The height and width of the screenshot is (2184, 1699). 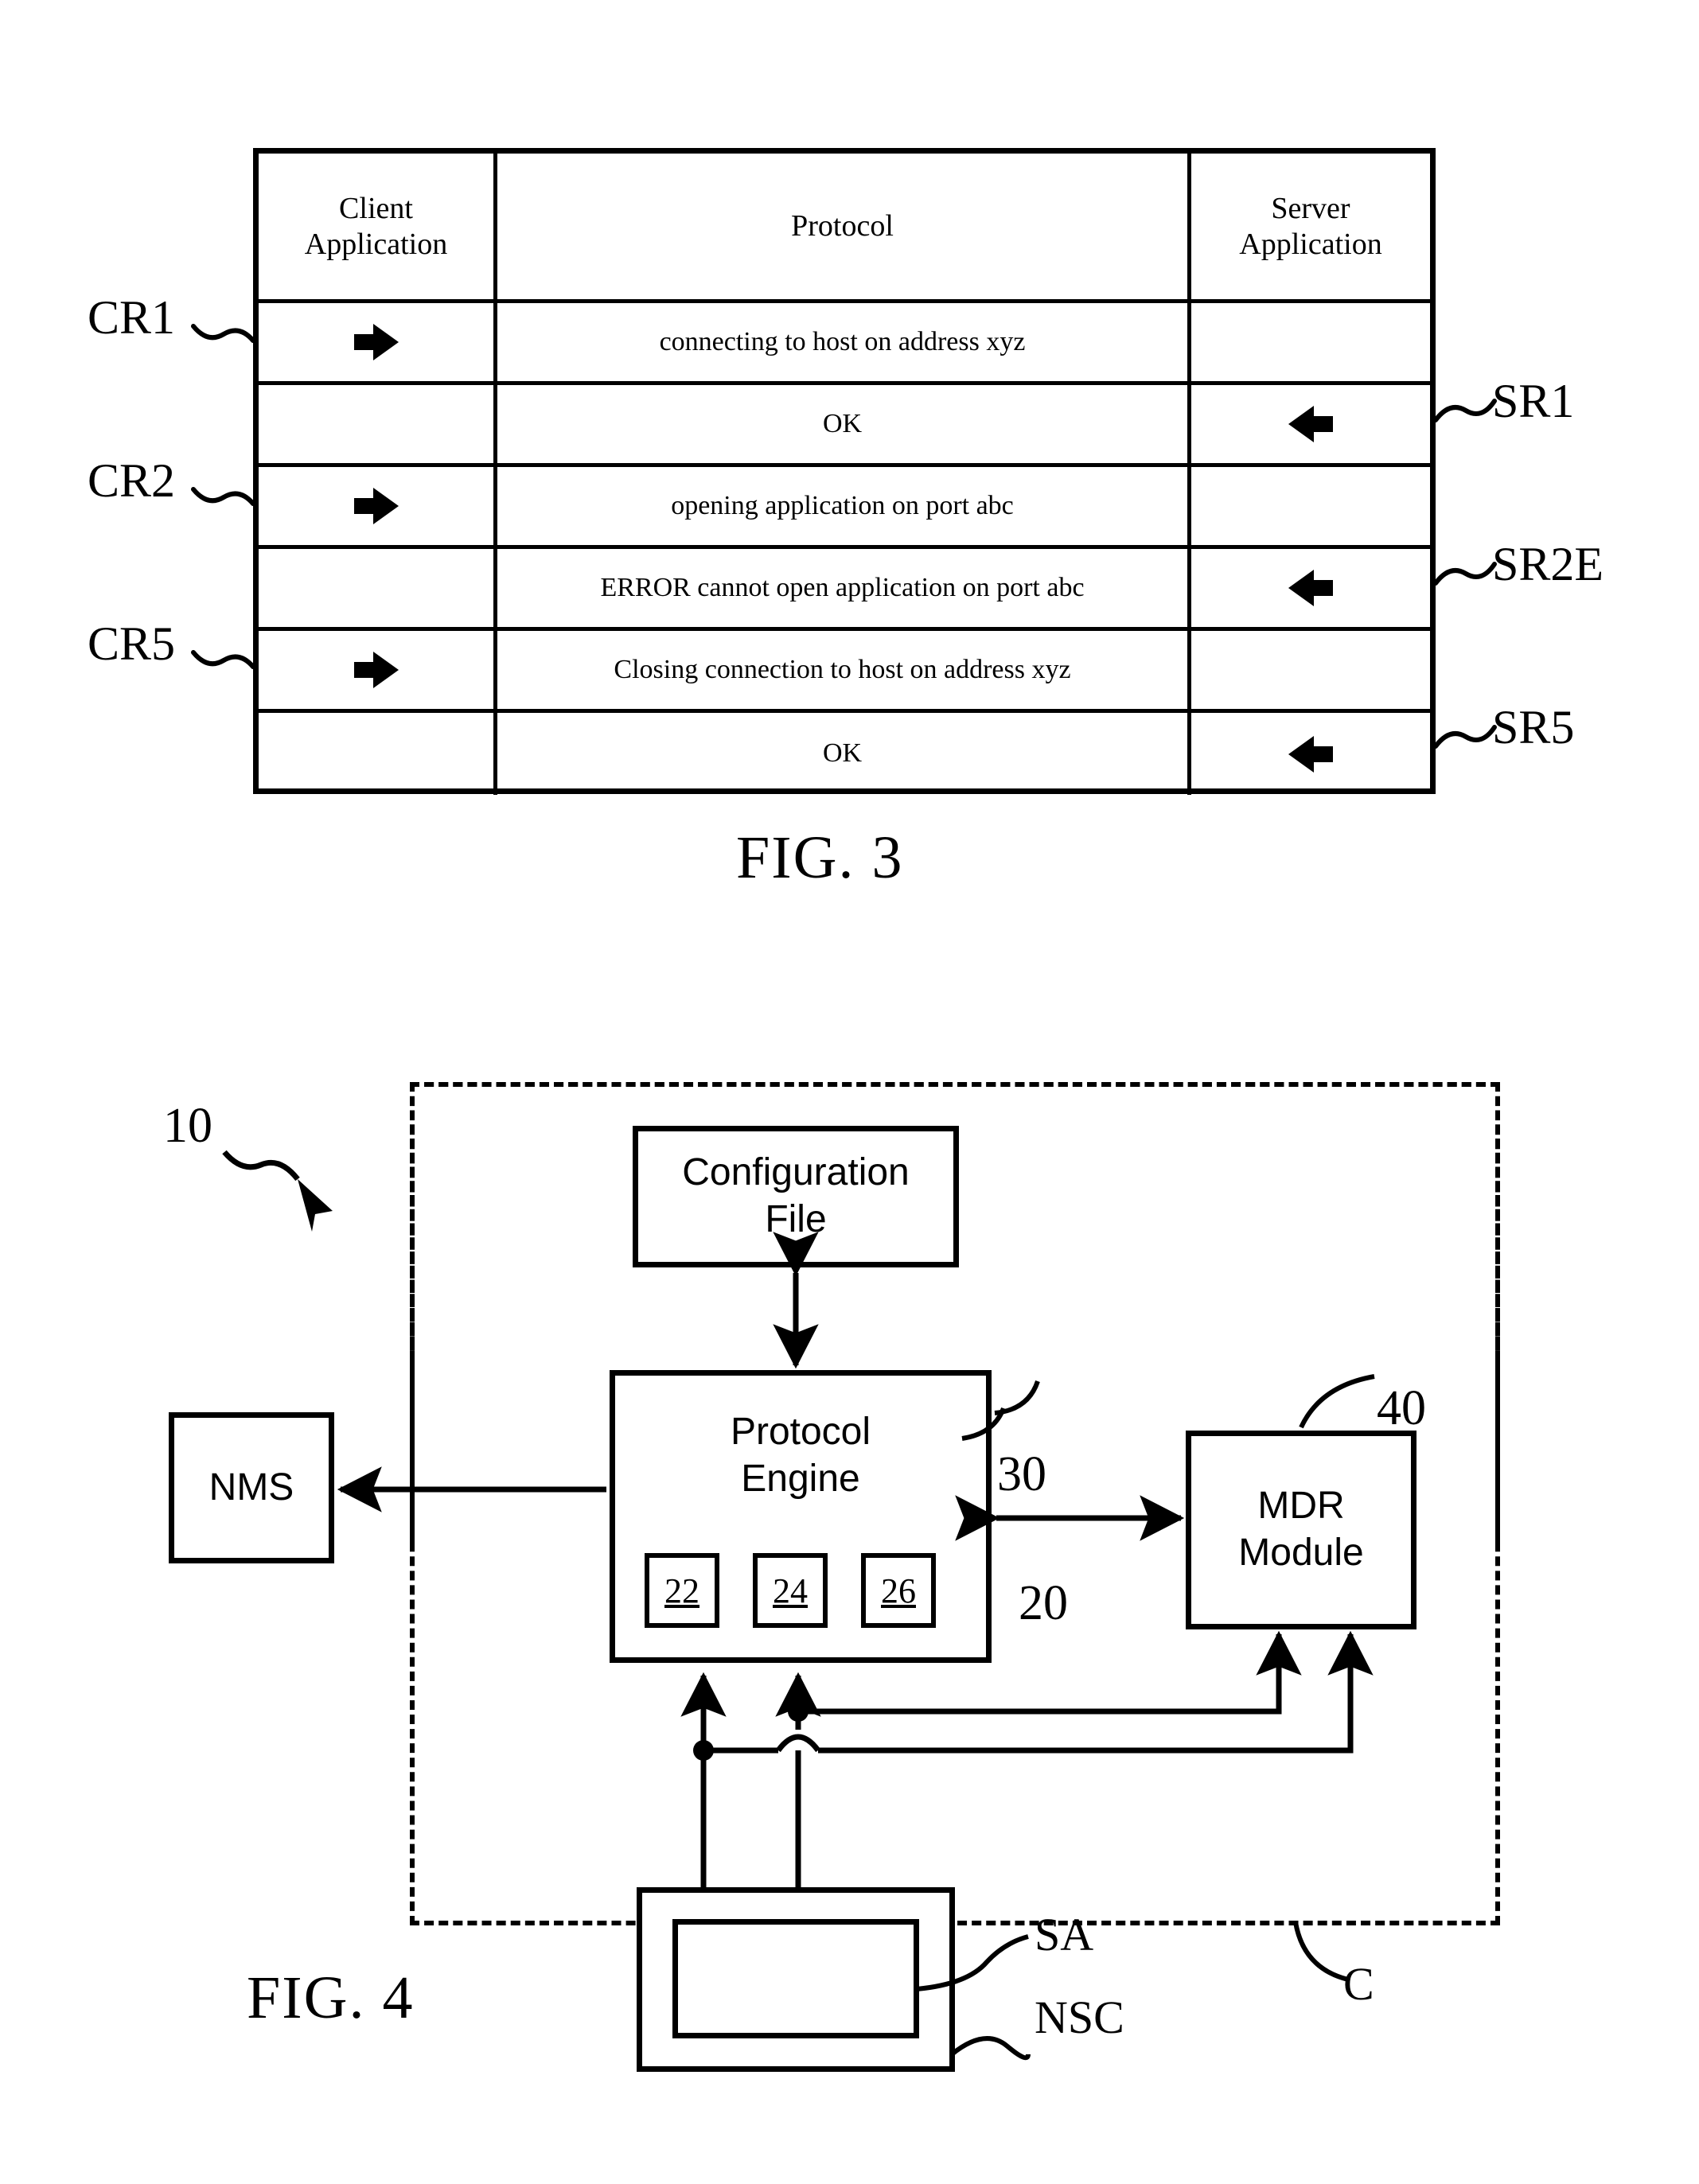 I want to click on leader-sr5, so click(x=1465, y=737).